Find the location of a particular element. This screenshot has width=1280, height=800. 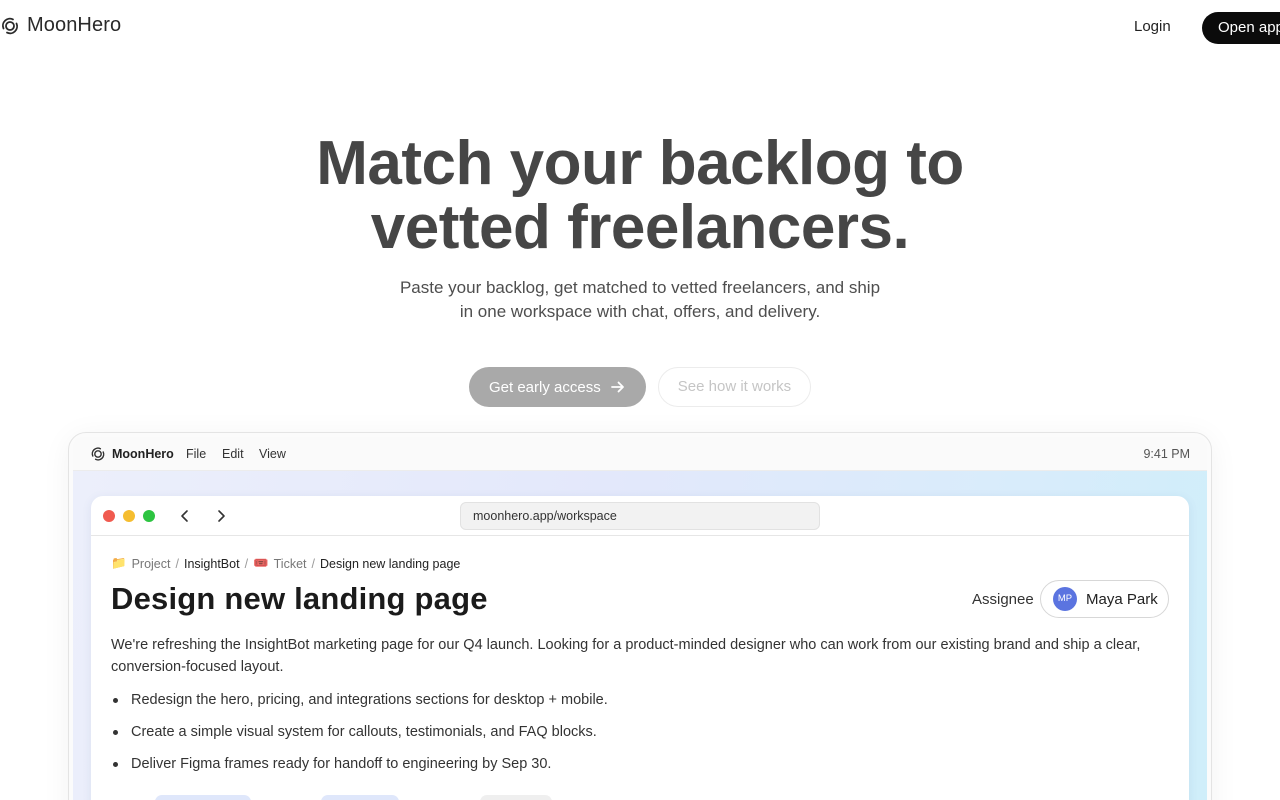

window-close-button is located at coordinates (109, 516).